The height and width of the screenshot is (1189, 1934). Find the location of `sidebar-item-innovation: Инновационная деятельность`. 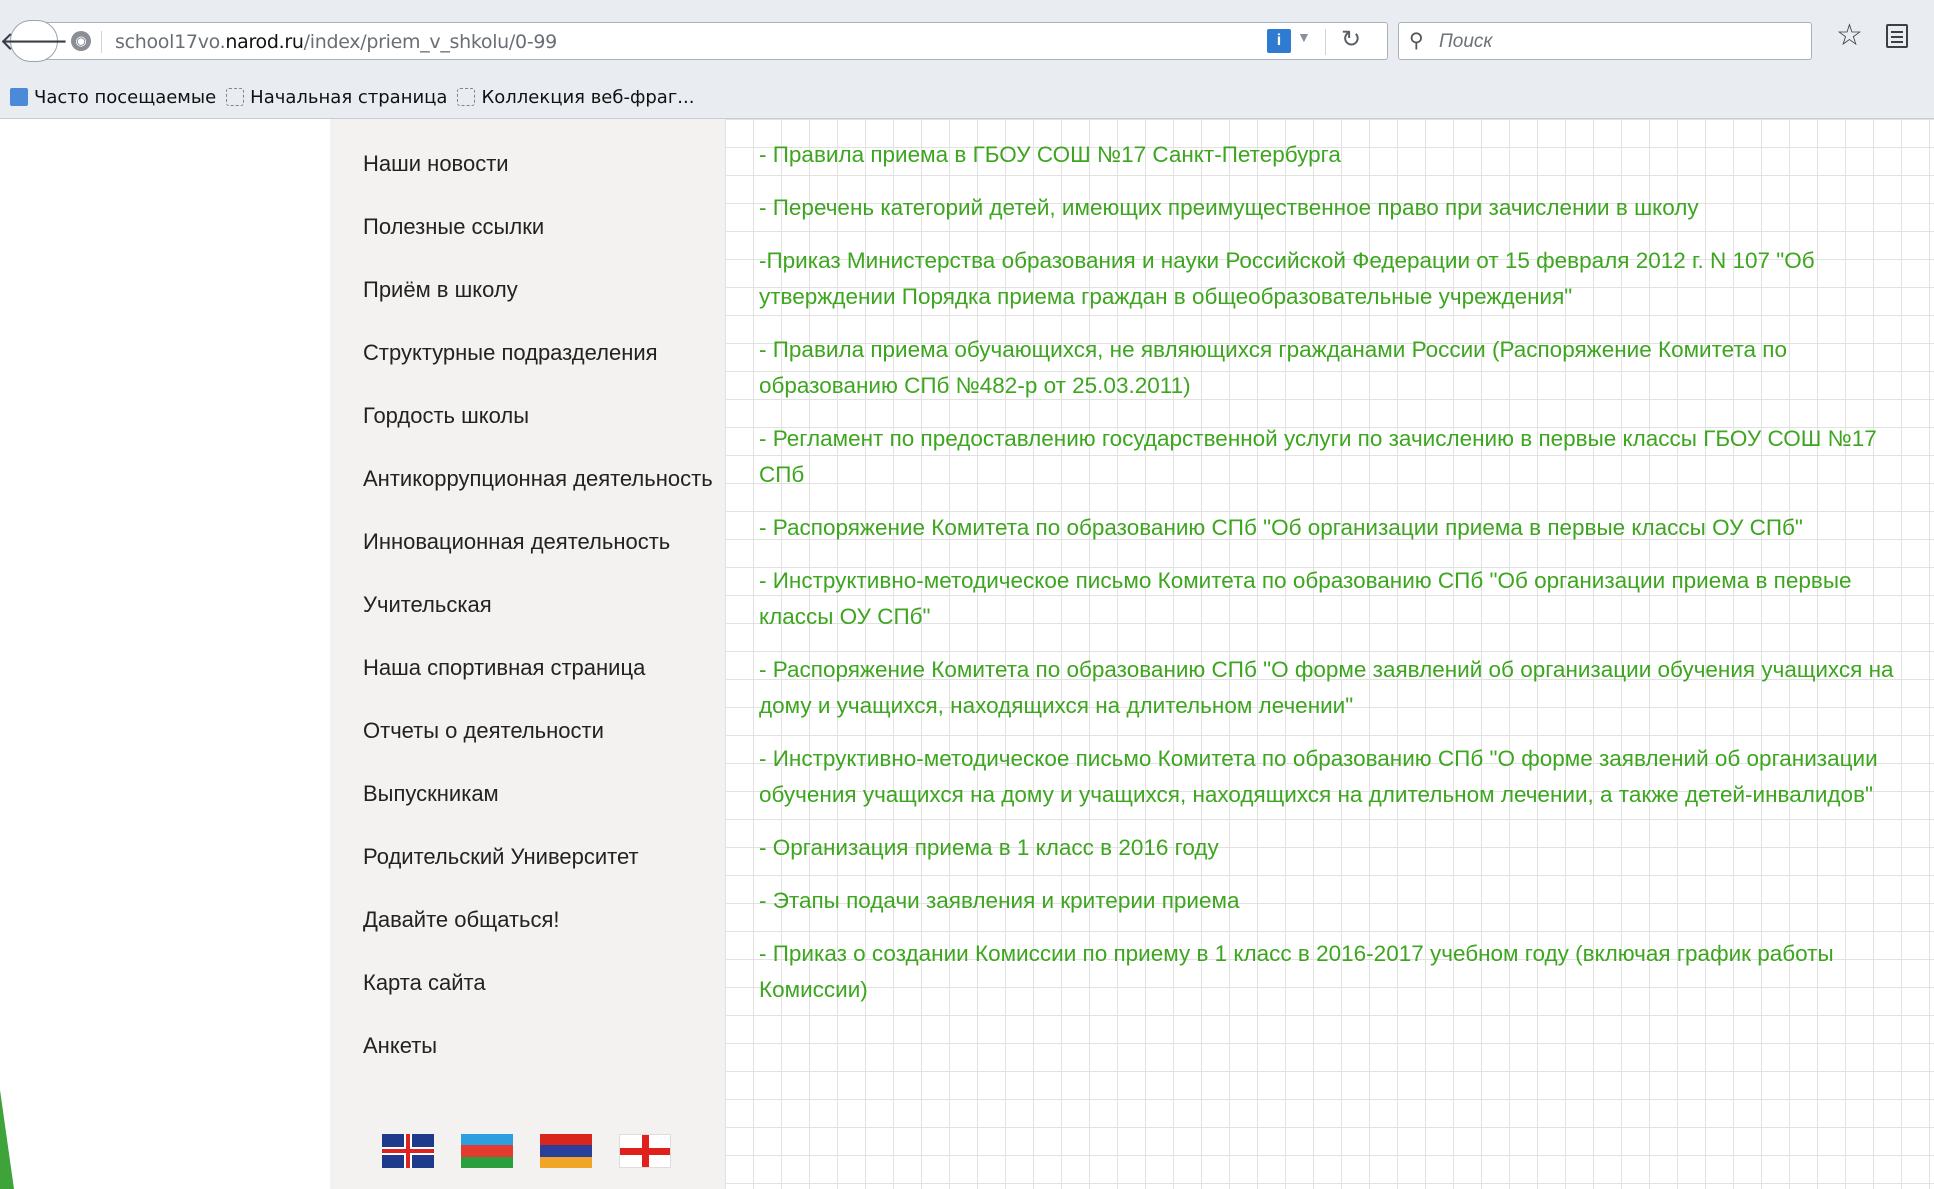

sidebar-item-innovation: Инновационная деятельность is located at coordinates (538, 542).